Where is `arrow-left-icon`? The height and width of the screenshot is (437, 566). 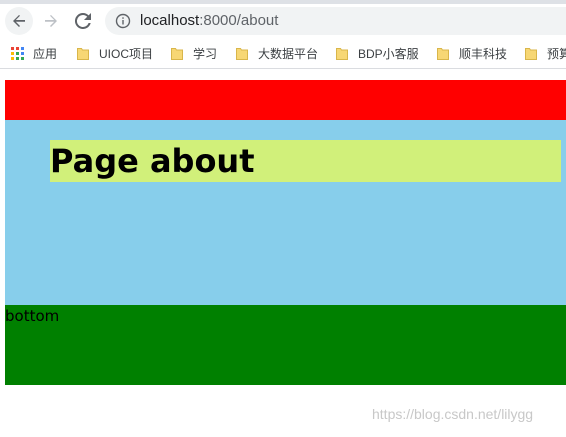
arrow-left-icon is located at coordinates (19, 21).